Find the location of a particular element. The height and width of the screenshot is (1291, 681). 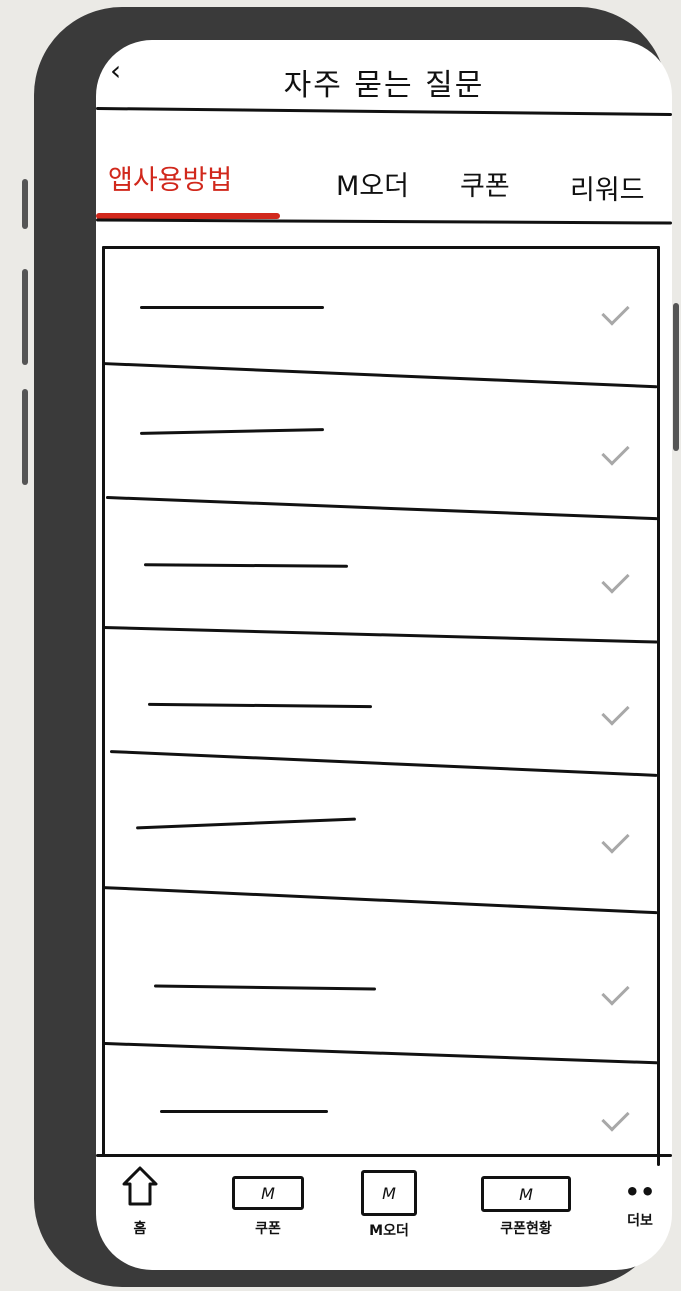

bottom-nav: 홈 M 쿠폰 M M오더 M 쿠폰현황 •• 더보 is located at coordinates (384, 1214).